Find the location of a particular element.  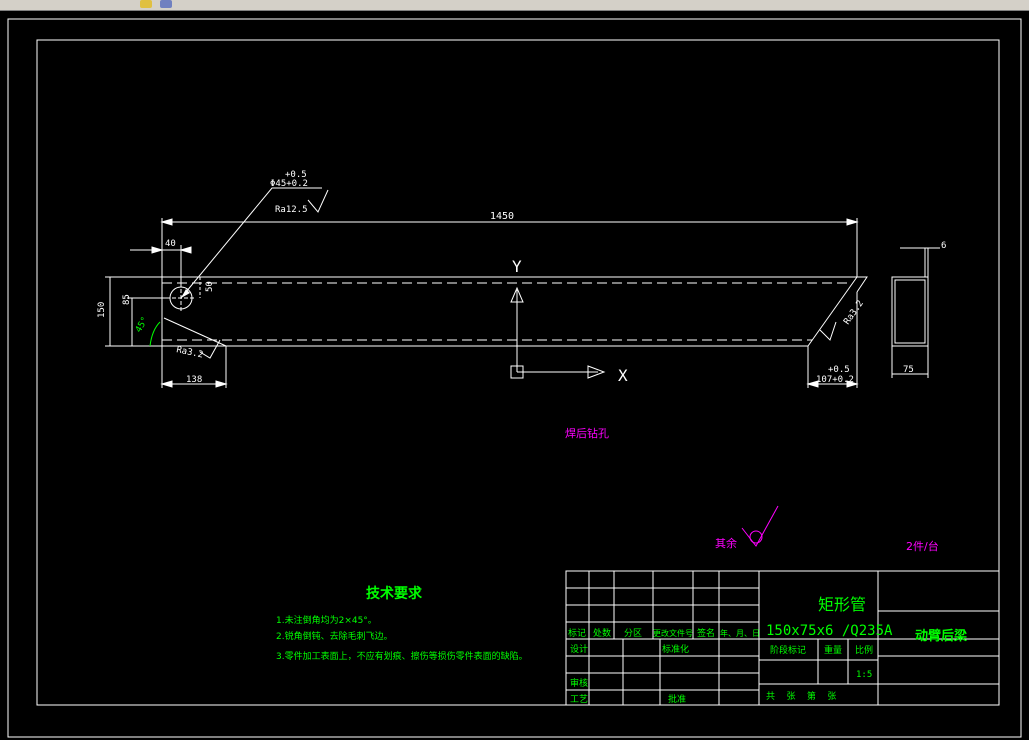

part-name: 动臂后梁 is located at coordinates (941, 636).